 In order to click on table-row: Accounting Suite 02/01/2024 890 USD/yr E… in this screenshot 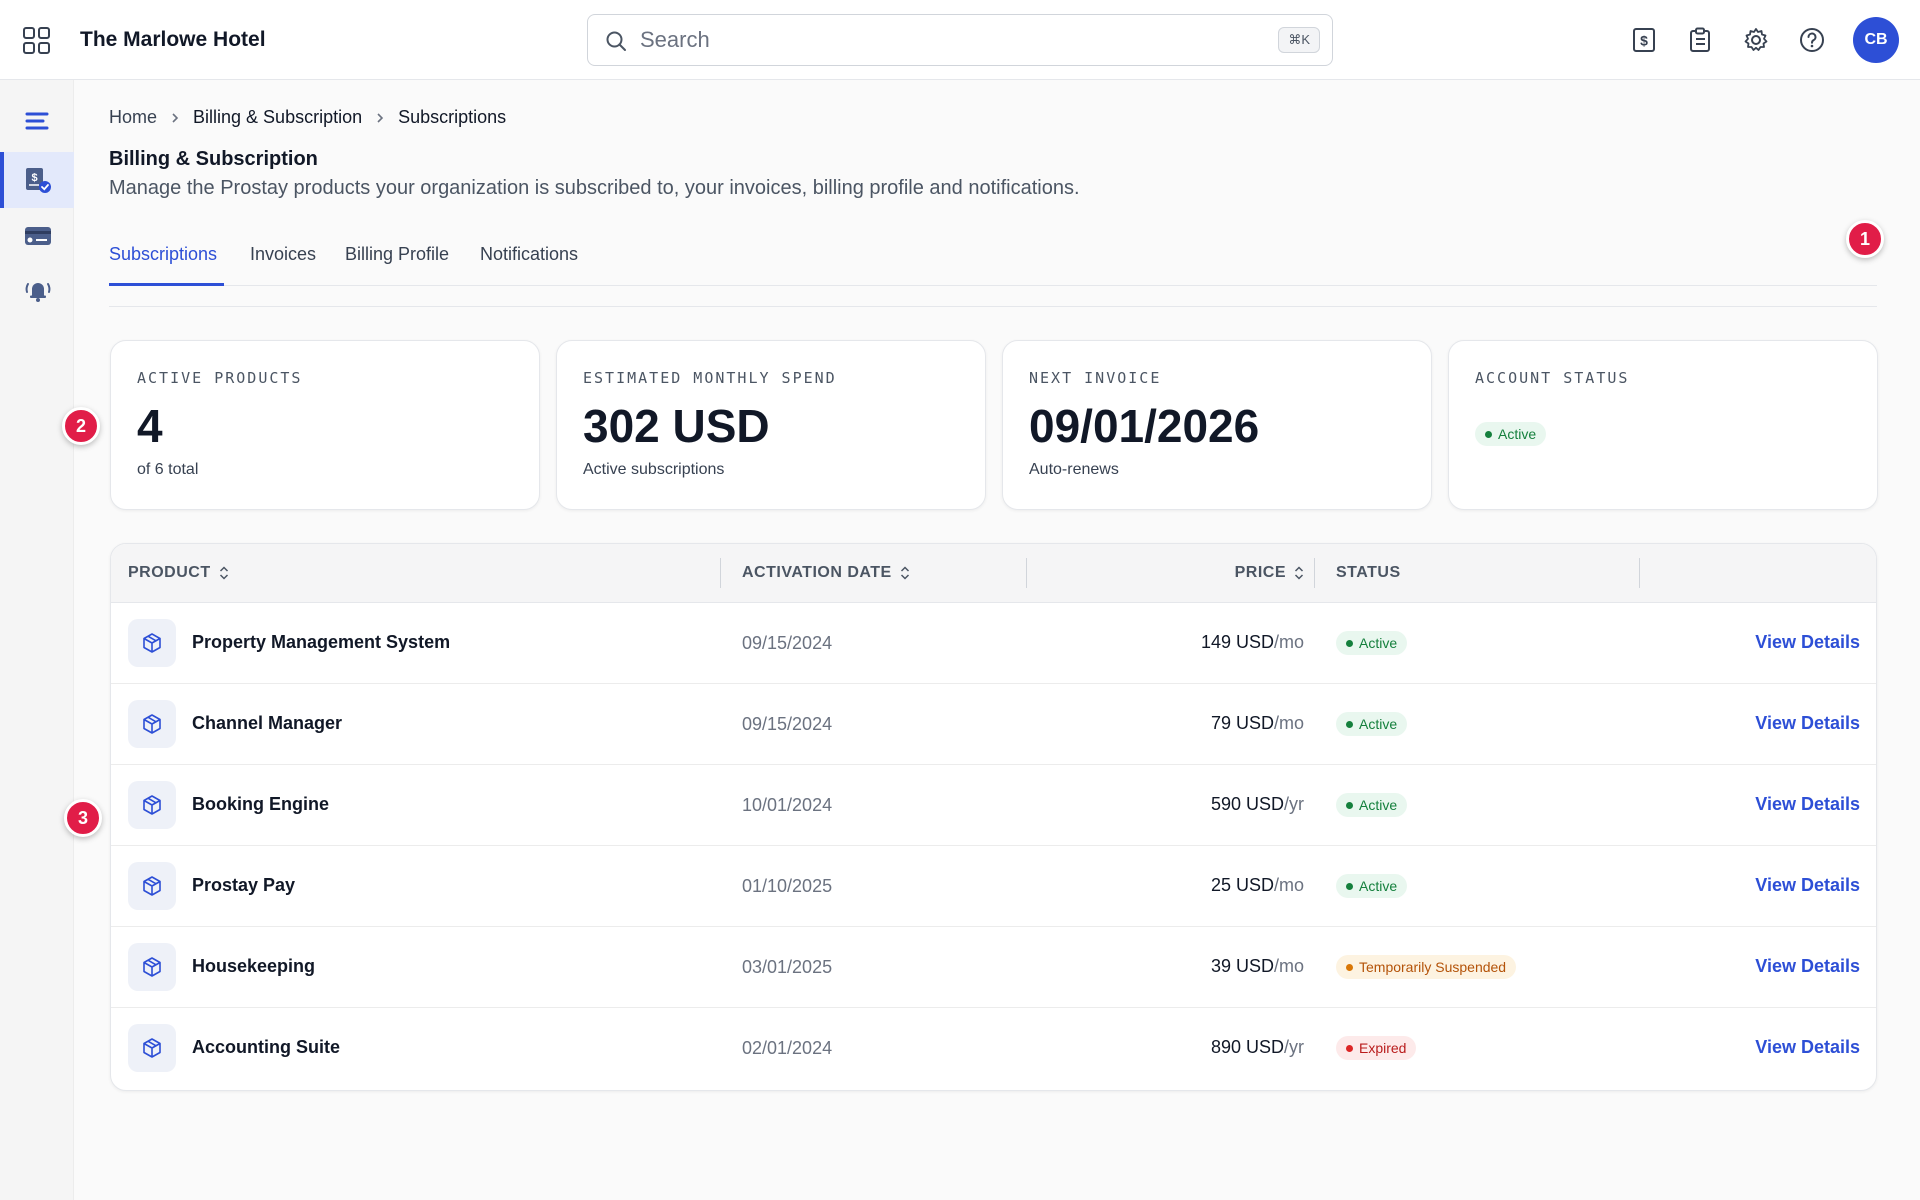, I will do `click(993, 1048)`.